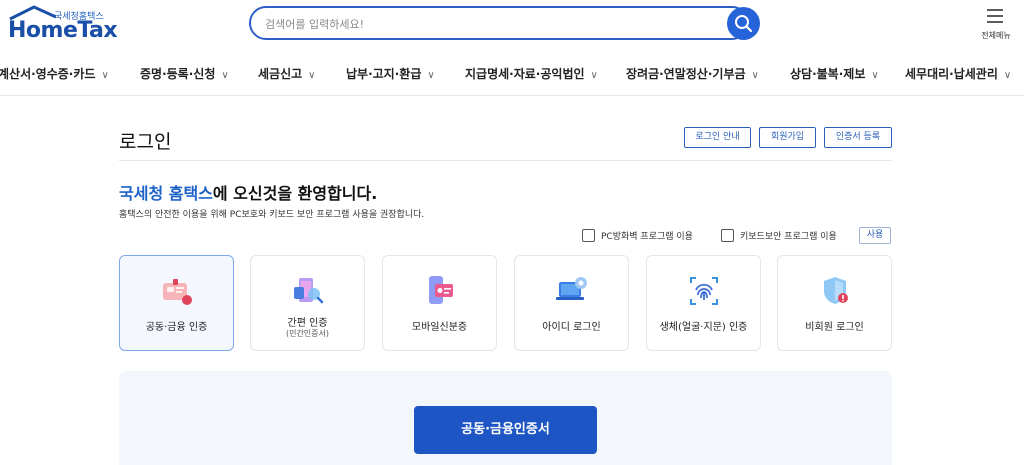 Image resolution: width=1024 pixels, height=465 pixels. I want to click on header: 국세청홈택스 HomeTax 전체메뉴, so click(512, 25).